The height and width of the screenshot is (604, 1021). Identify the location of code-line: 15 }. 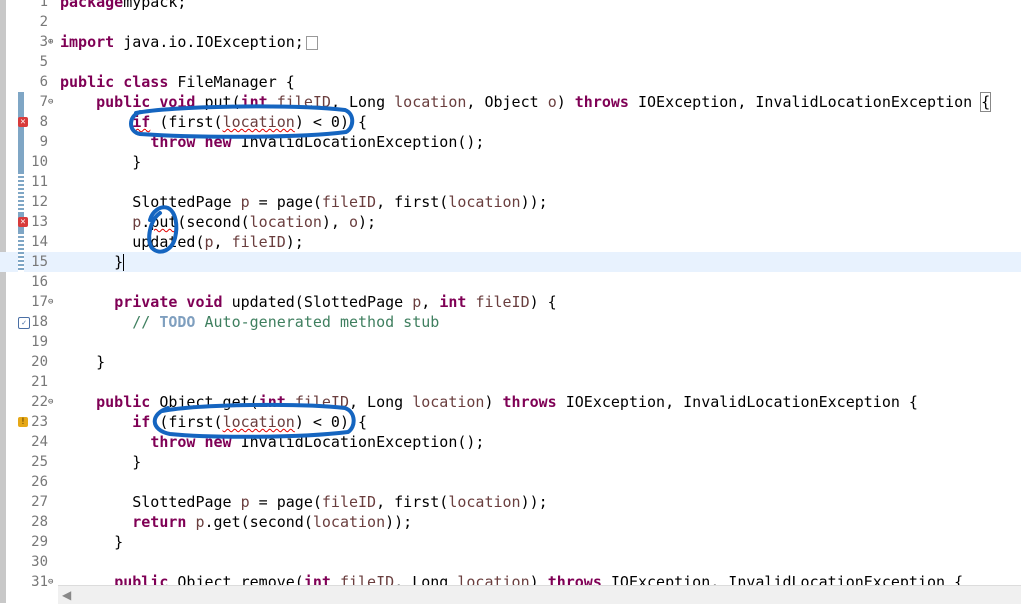
(510, 262).